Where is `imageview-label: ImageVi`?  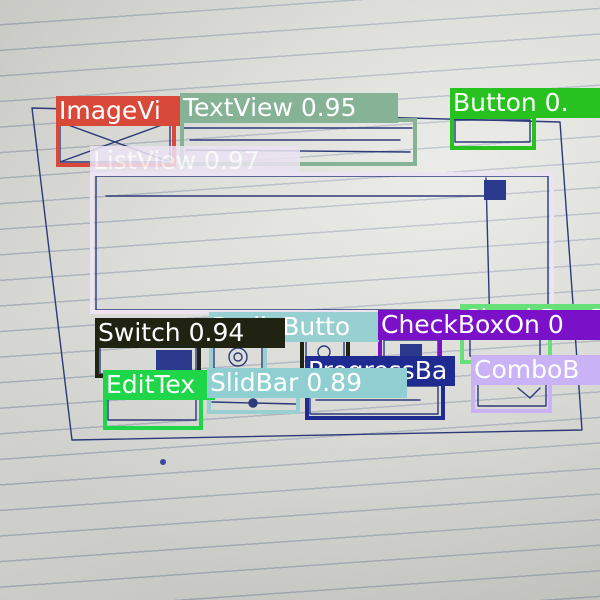 imageview-label: ImageVi is located at coordinates (118, 111).